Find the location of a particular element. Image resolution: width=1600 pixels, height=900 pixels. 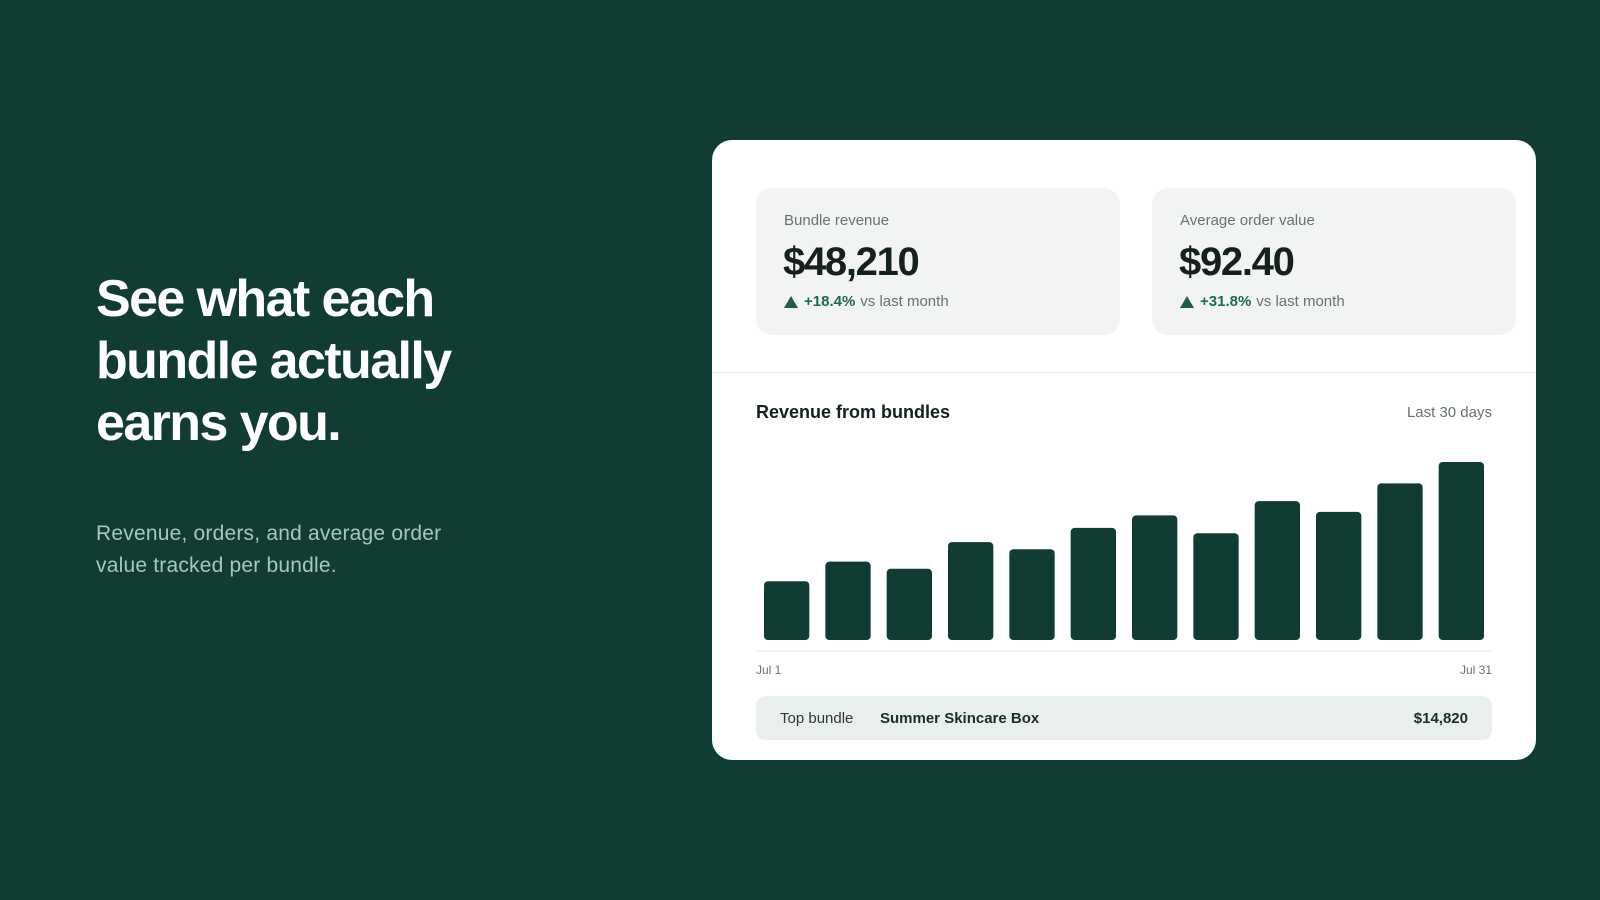

stat-change: +31.8% vs last month is located at coordinates (1262, 301).